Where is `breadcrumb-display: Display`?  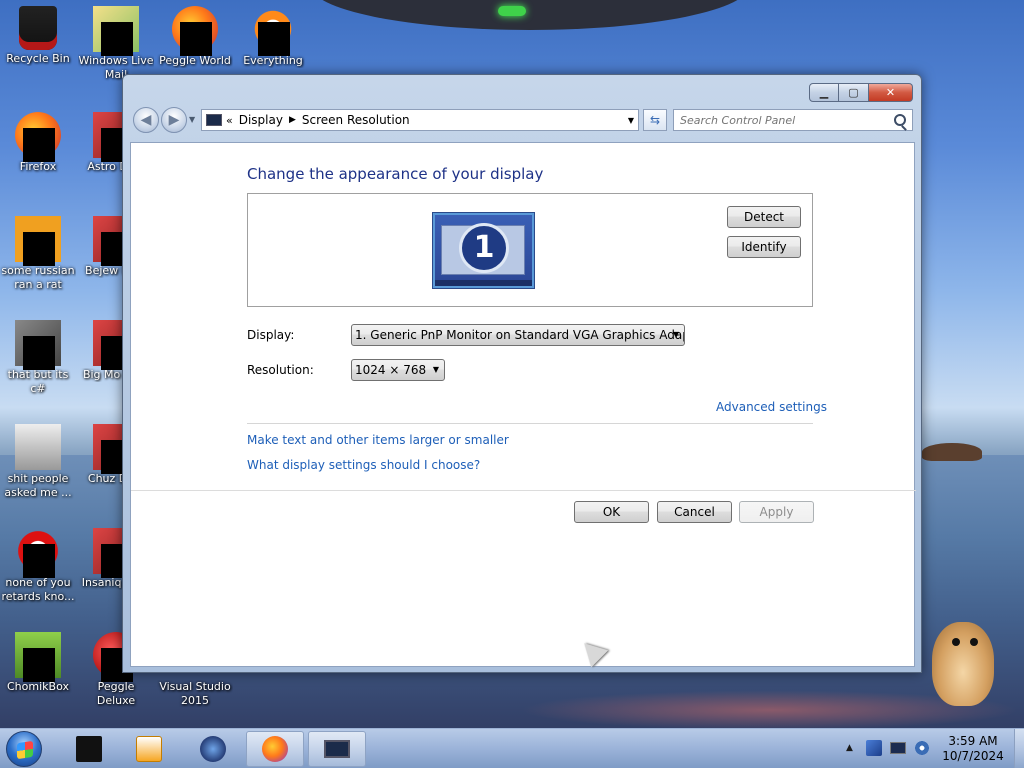 breadcrumb-display: Display is located at coordinates (261, 120).